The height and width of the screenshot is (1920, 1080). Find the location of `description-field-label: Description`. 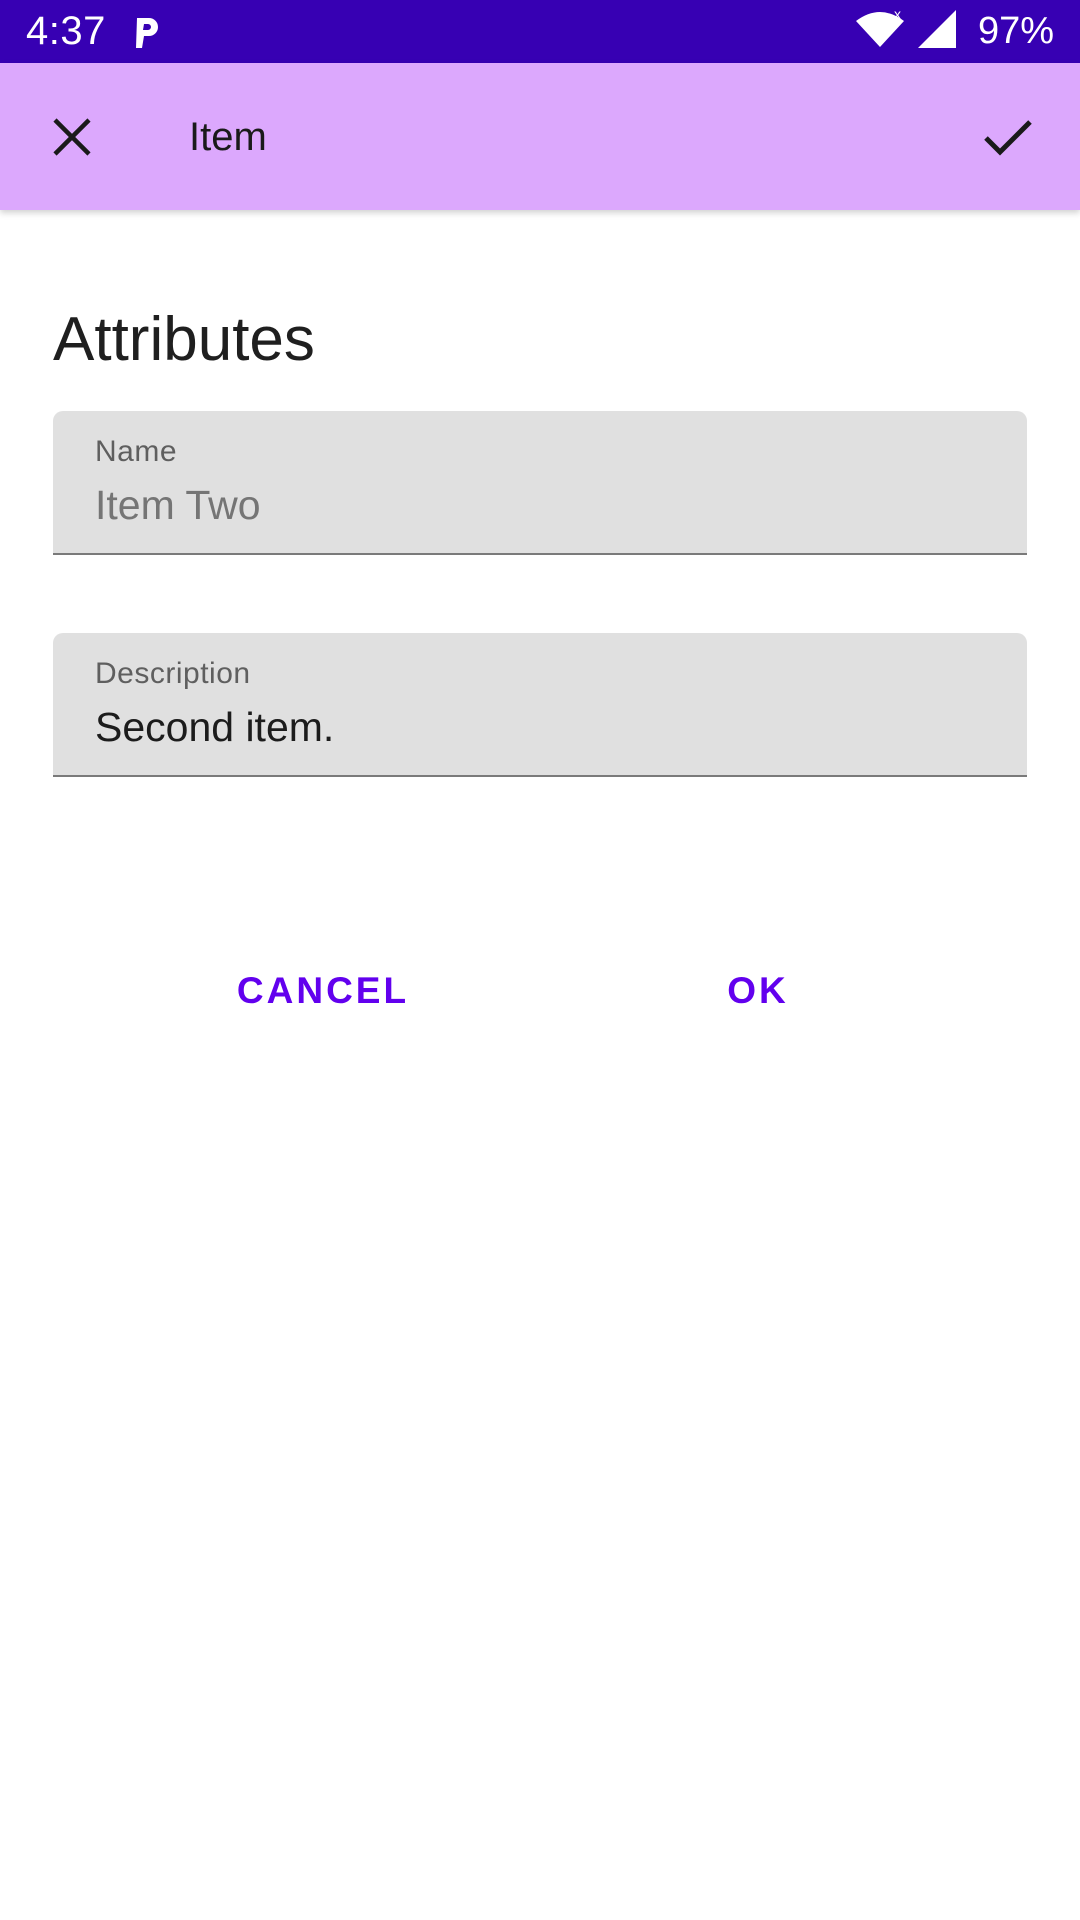

description-field-label: Description is located at coordinates (173, 673).